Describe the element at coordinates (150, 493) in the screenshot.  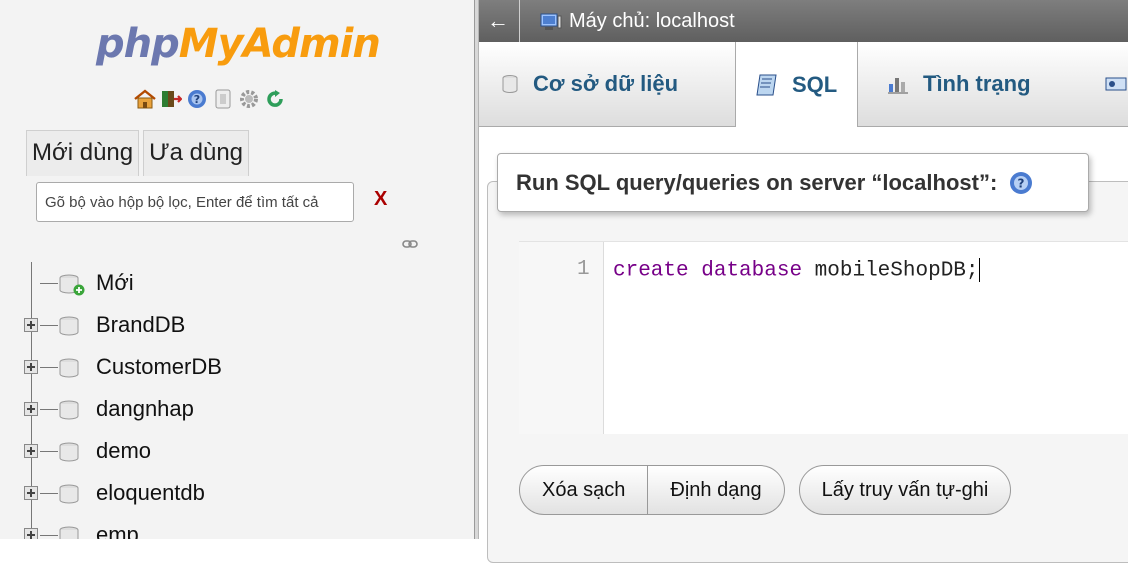
I see `database-label: eloquentdb` at that location.